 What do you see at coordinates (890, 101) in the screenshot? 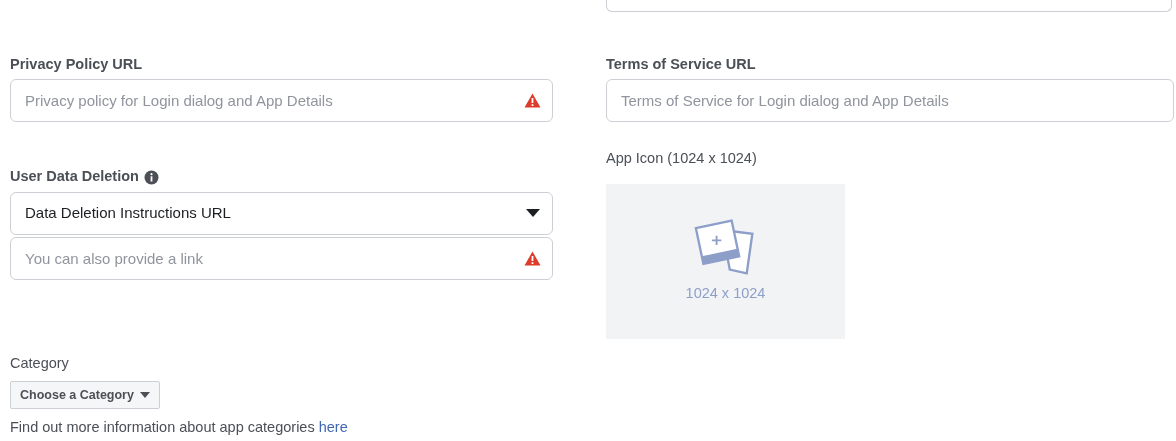
I see `input-field: Terms of Service for Login dialog and App Details` at bounding box center [890, 101].